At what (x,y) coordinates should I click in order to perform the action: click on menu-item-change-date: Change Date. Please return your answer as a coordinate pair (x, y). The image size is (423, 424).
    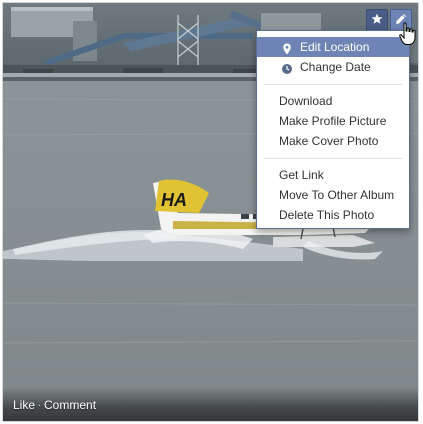
    Looking at the image, I should click on (333, 67).